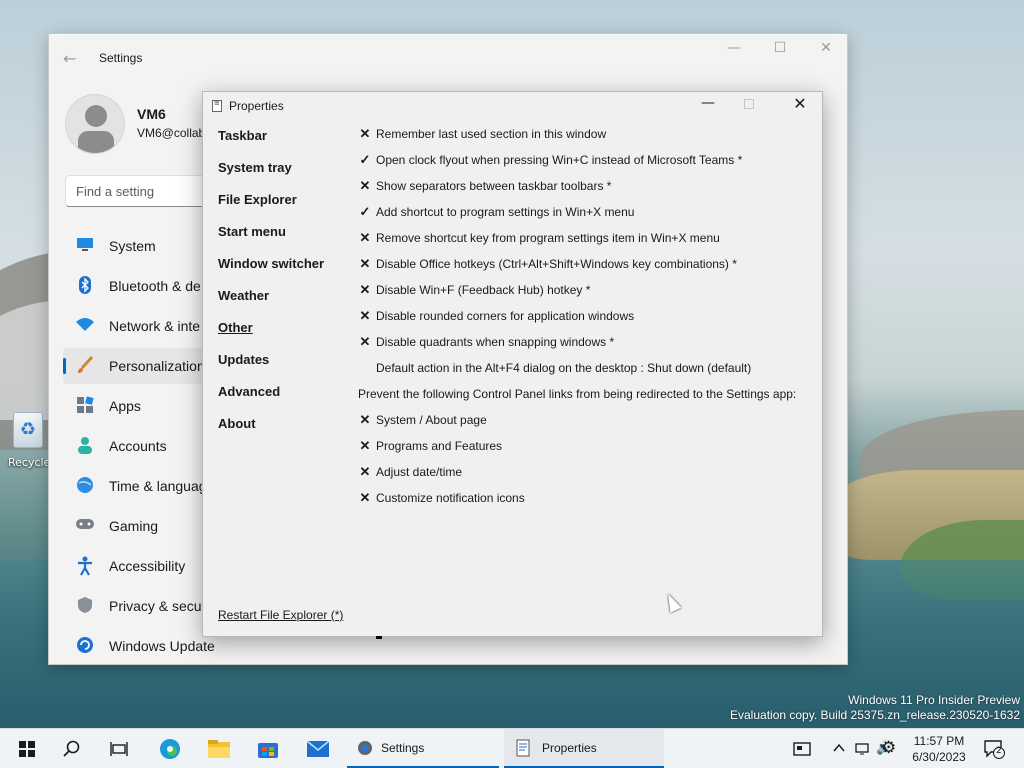 This screenshot has height=768, width=1024. What do you see at coordinates (271, 336) in the screenshot?
I see `section-other: Other` at bounding box center [271, 336].